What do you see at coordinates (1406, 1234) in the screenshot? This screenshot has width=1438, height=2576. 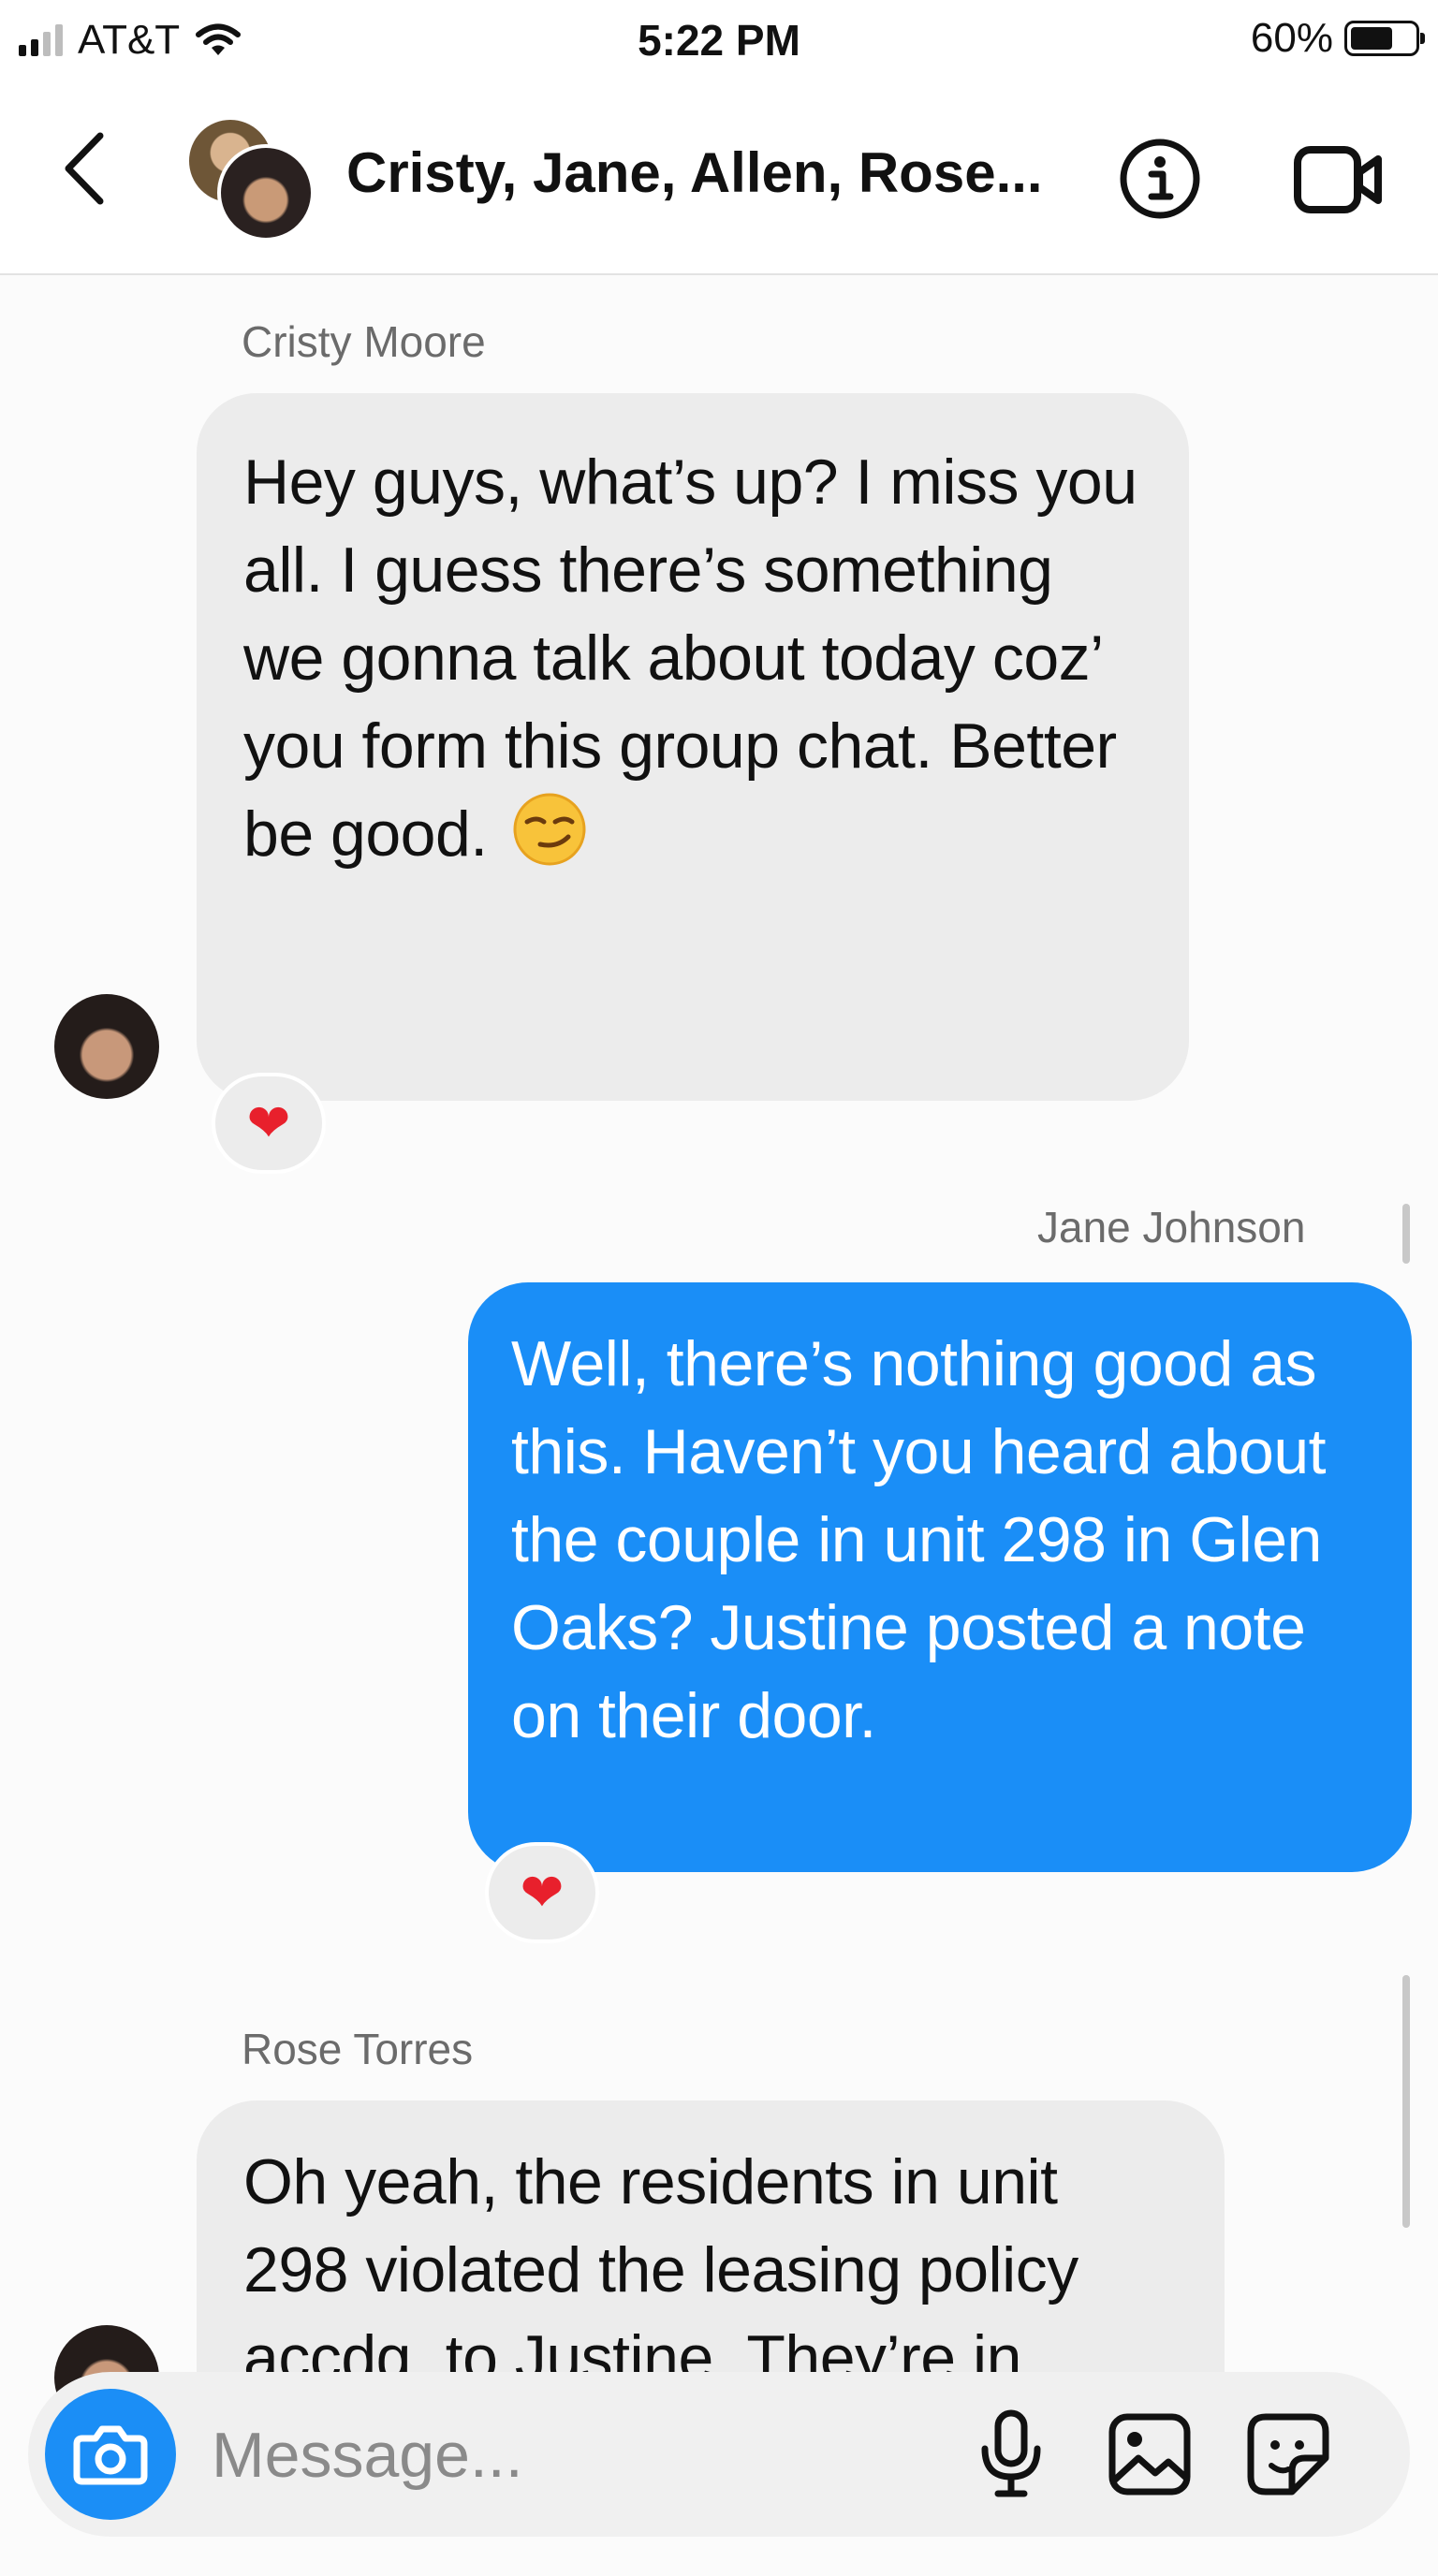 I see `scrollbar-marker` at bounding box center [1406, 1234].